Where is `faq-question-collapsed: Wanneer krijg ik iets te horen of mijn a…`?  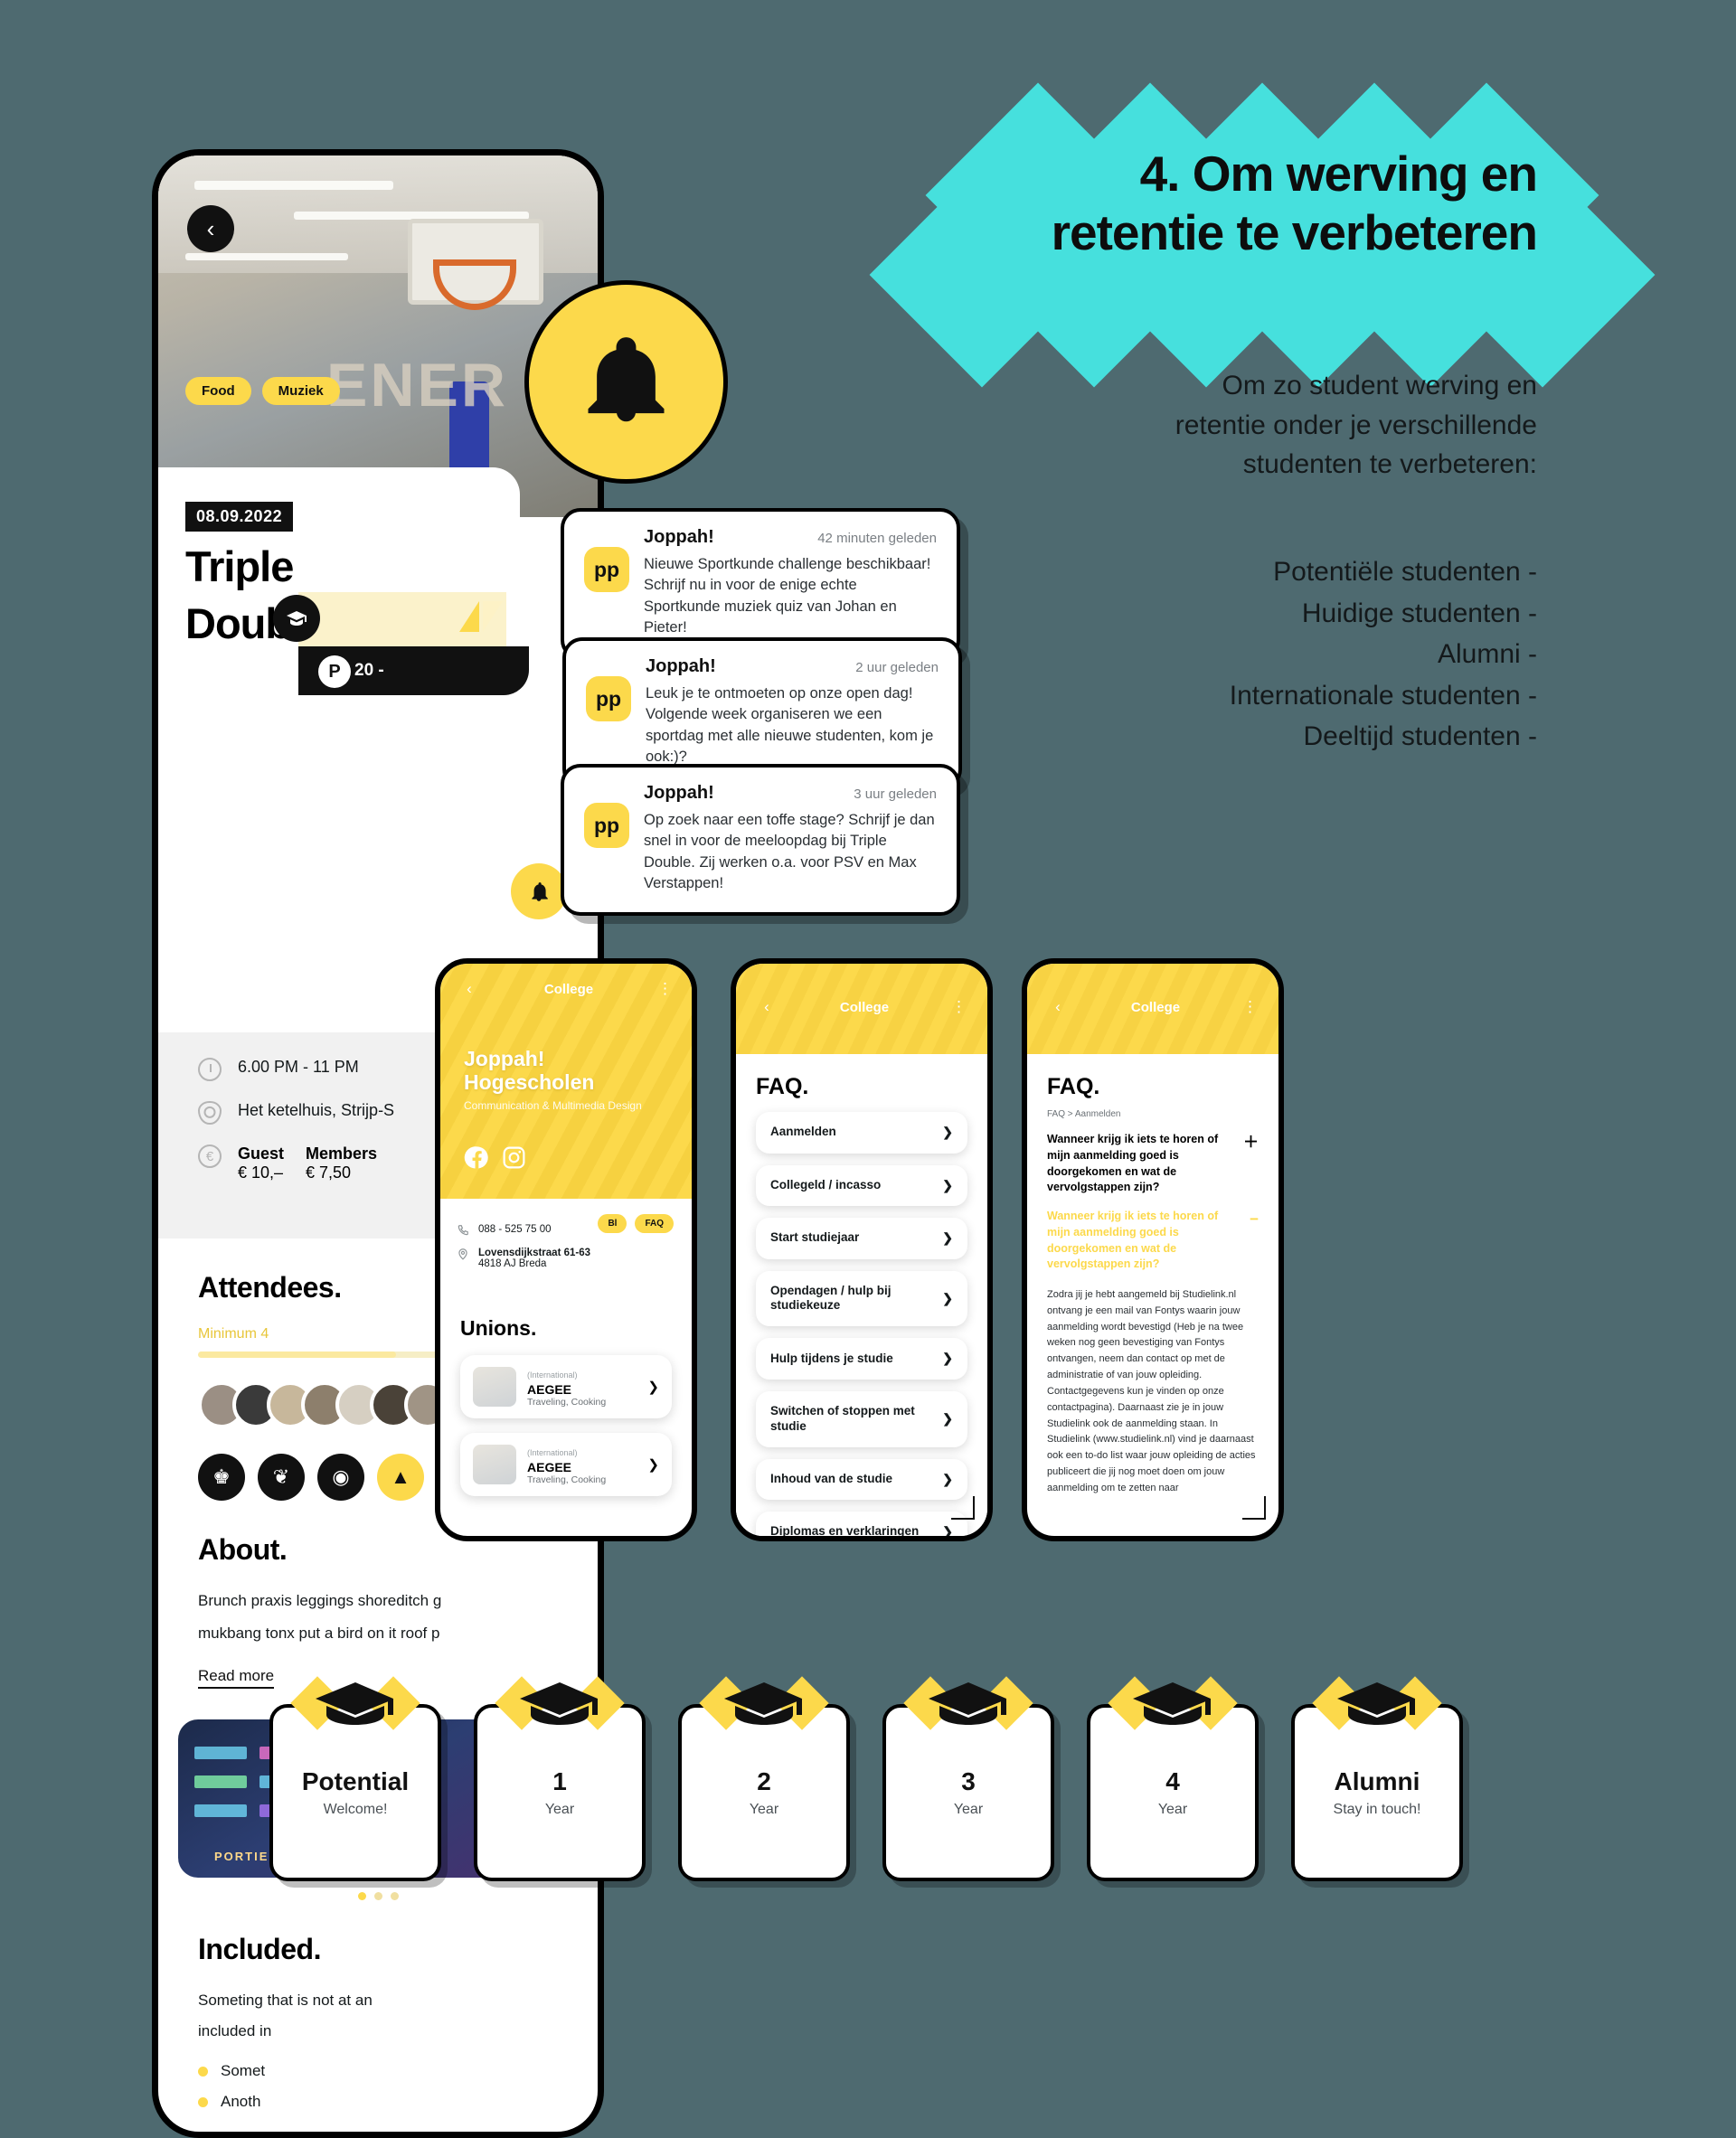 faq-question-collapsed: Wanneer krijg ik iets te horen of mijn a… is located at coordinates (1153, 1164).